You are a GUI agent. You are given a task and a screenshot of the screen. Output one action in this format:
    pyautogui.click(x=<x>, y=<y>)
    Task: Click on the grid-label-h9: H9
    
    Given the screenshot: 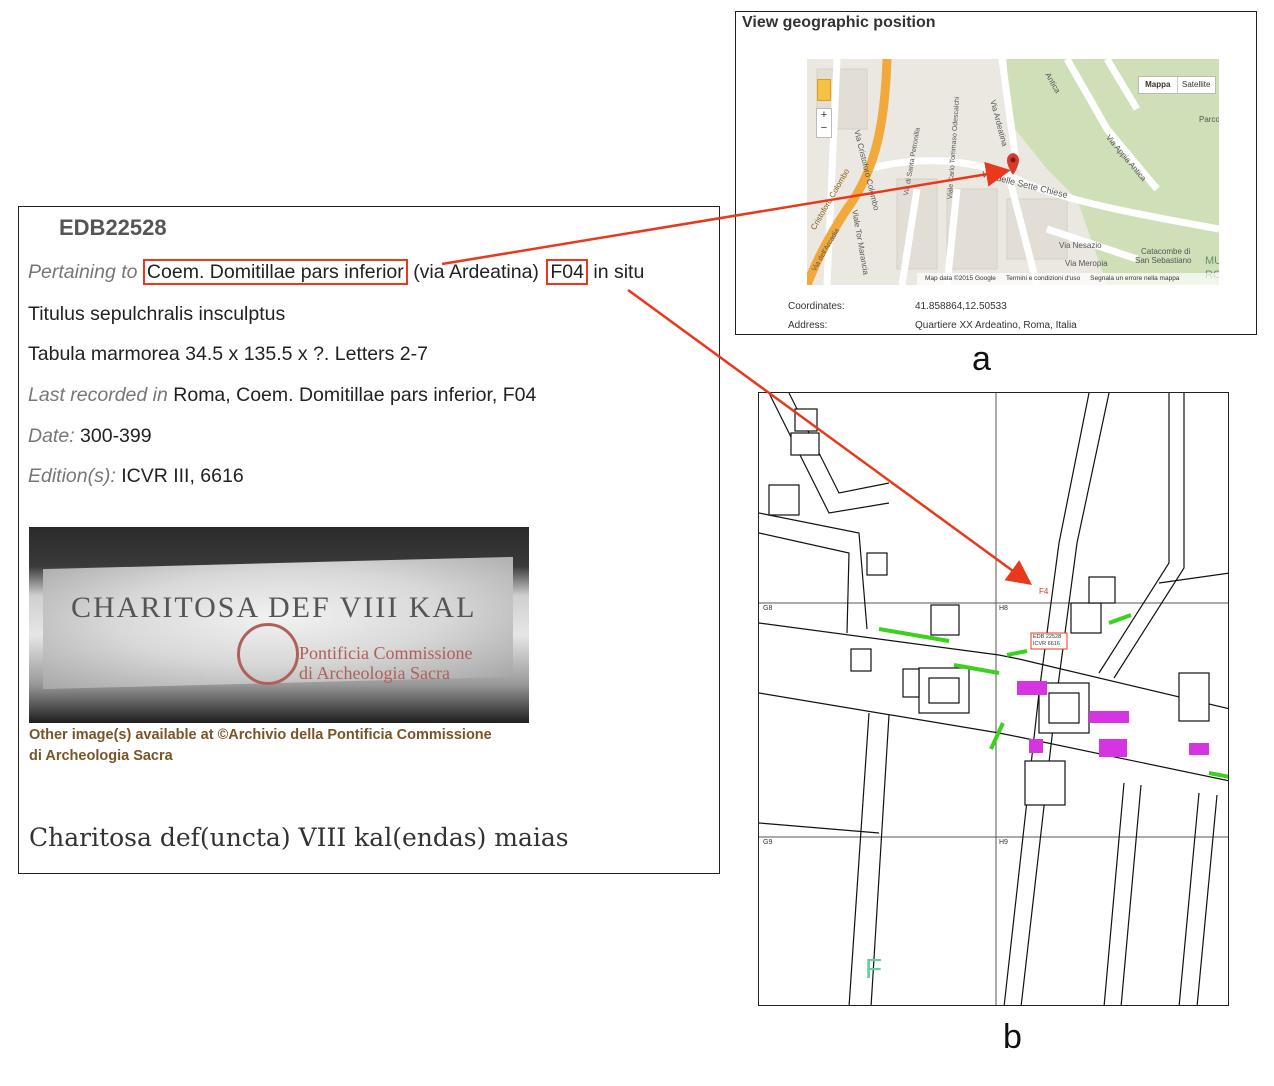 What is the action you would take?
    pyautogui.click(x=1003, y=842)
    